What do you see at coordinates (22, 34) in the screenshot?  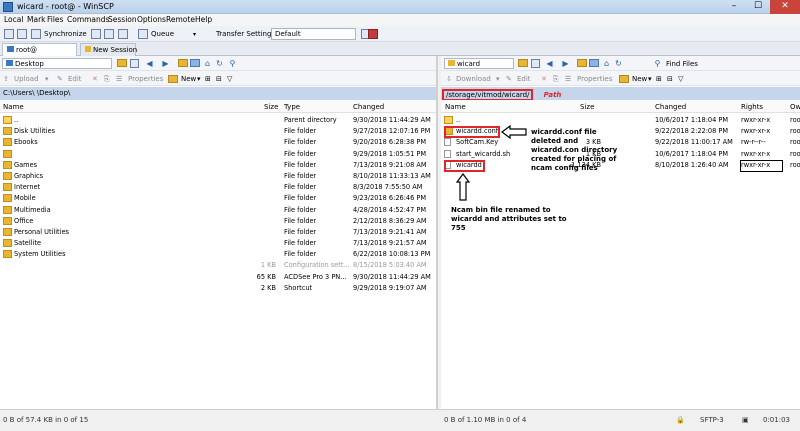 I see `compare-directories-icon` at bounding box center [22, 34].